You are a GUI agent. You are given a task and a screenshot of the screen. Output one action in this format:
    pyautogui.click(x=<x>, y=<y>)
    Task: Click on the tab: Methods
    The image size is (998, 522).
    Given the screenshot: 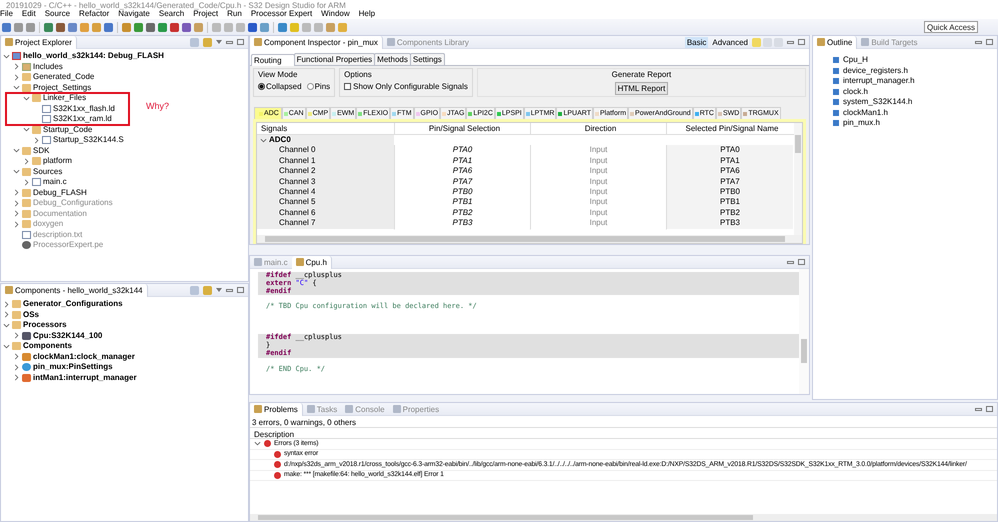 What is the action you would take?
    pyautogui.click(x=392, y=59)
    